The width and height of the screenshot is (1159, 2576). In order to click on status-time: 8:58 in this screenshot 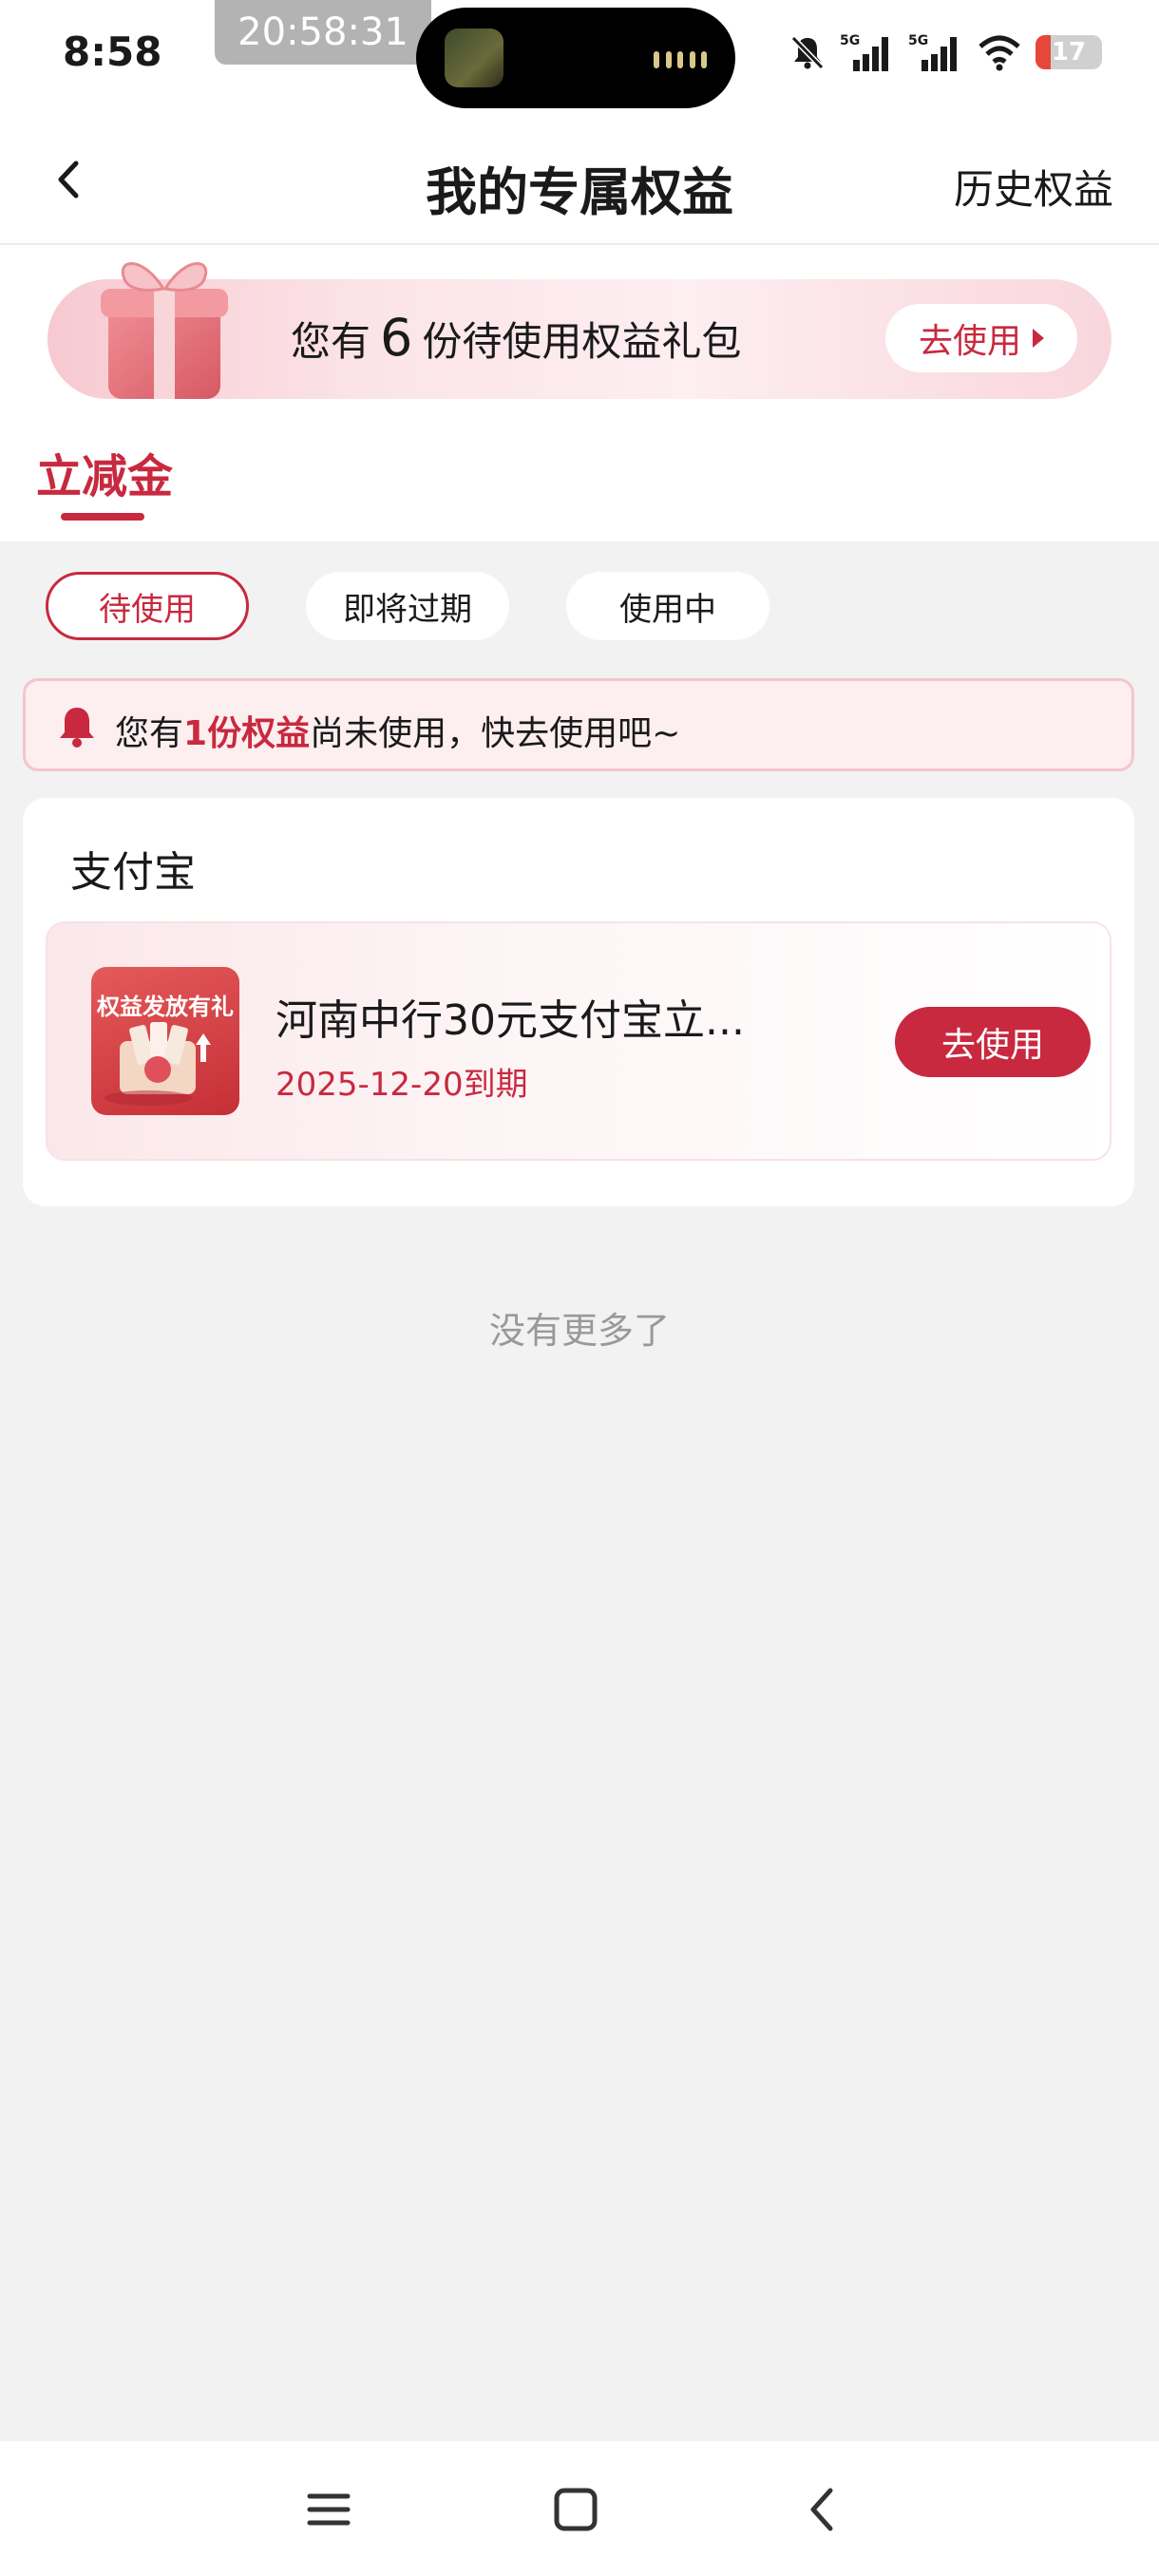, I will do `click(112, 51)`.